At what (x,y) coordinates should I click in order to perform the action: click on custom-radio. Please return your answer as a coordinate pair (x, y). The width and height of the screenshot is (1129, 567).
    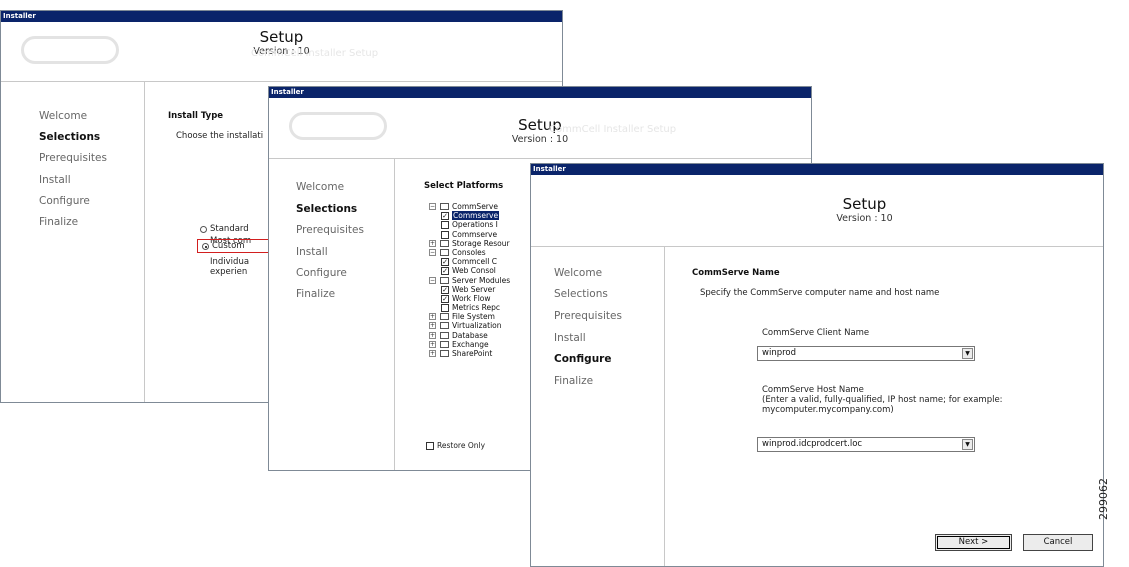
    Looking at the image, I should click on (205, 246).